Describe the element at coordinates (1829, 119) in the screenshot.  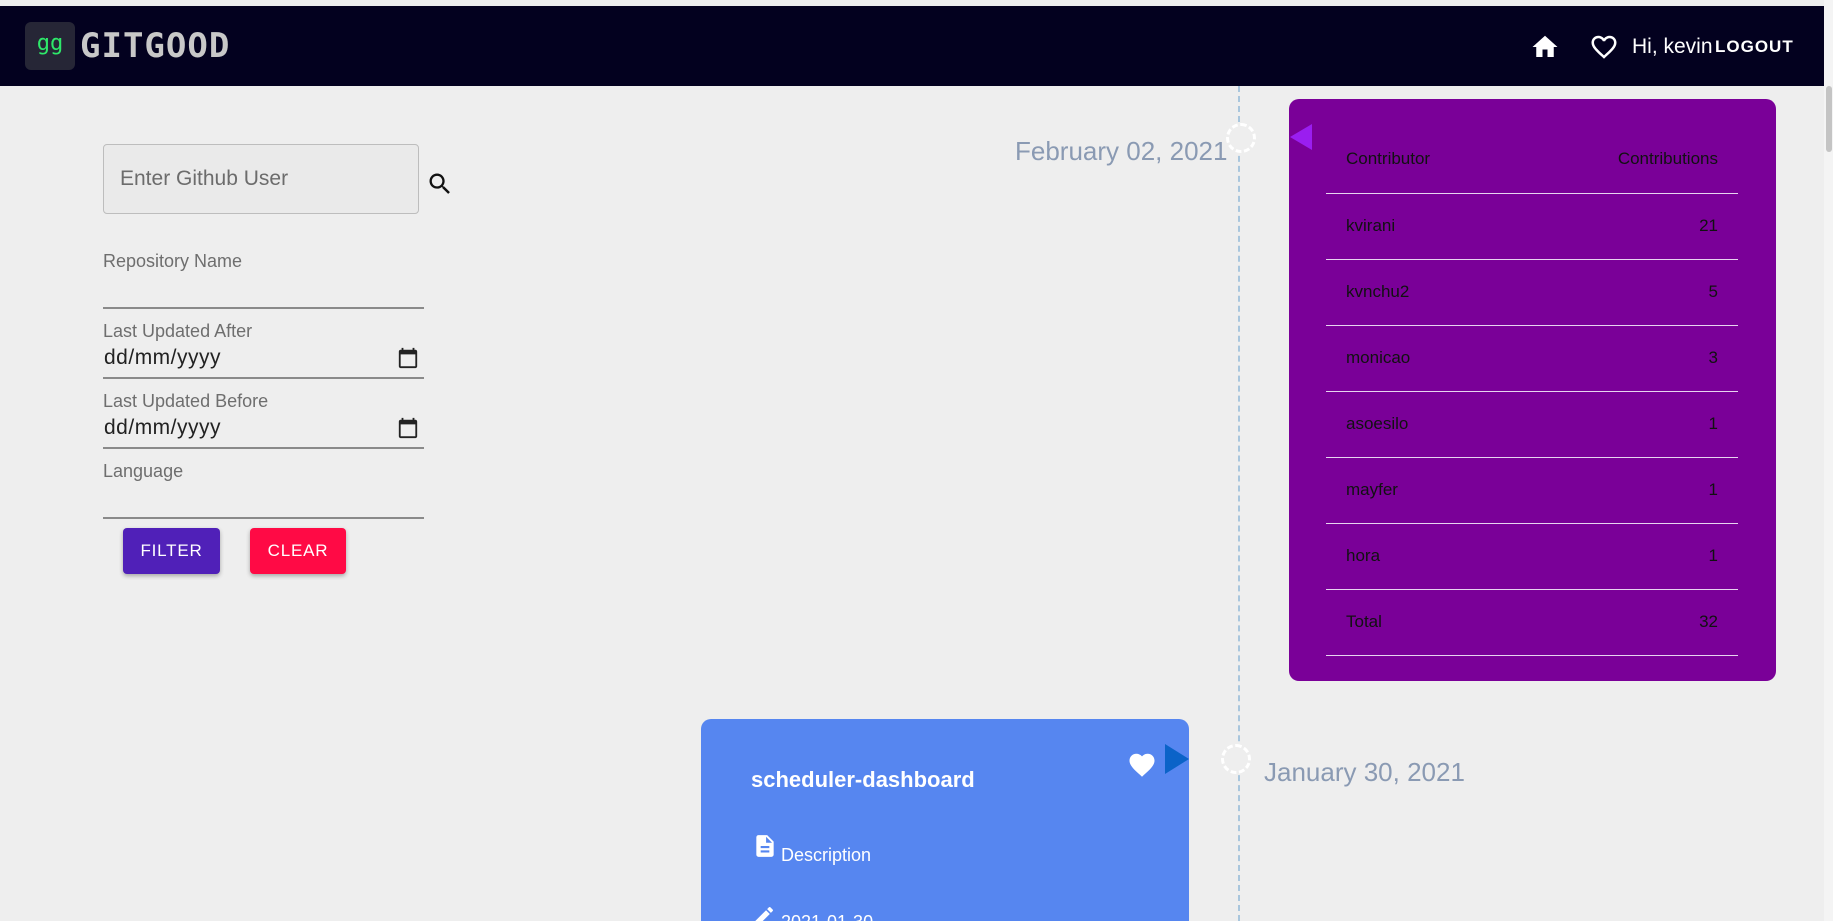
I see `scrollbar-thumb` at that location.